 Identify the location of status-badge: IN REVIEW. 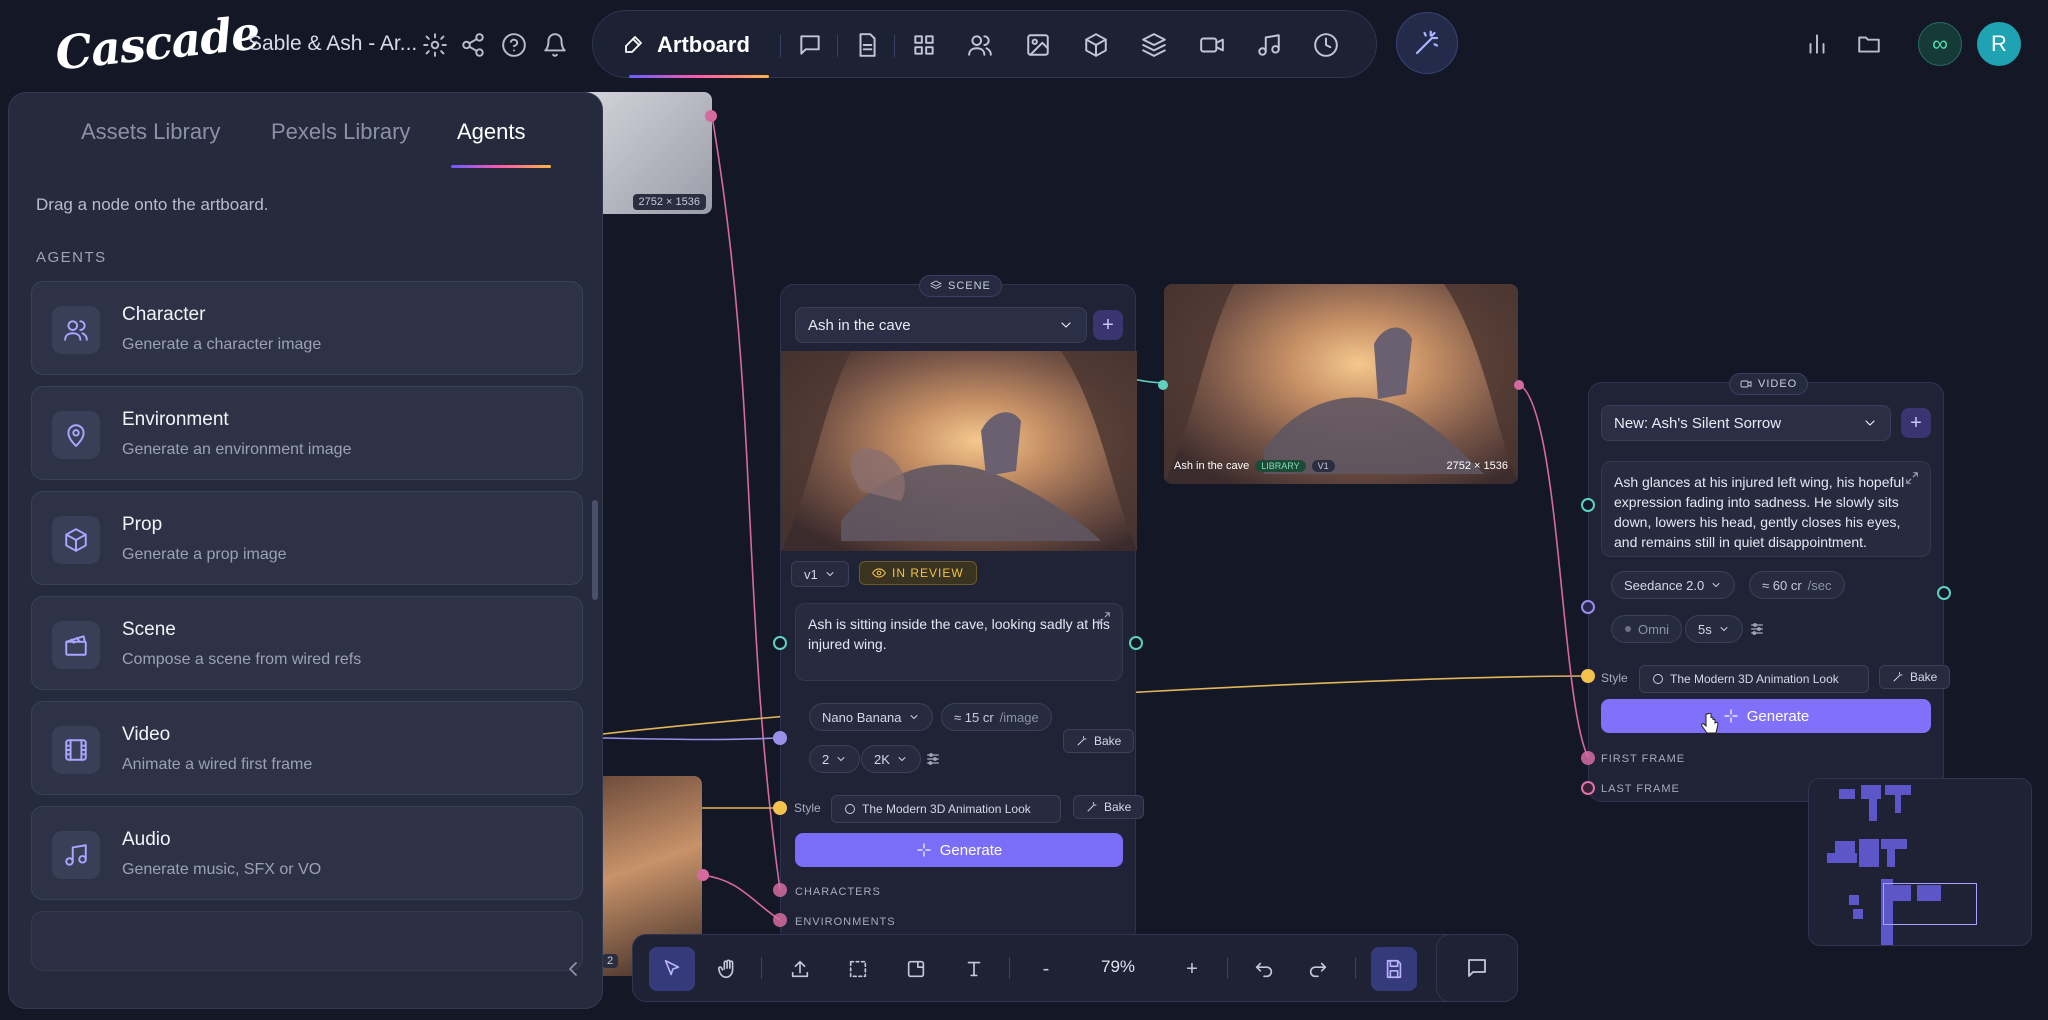
(918, 573).